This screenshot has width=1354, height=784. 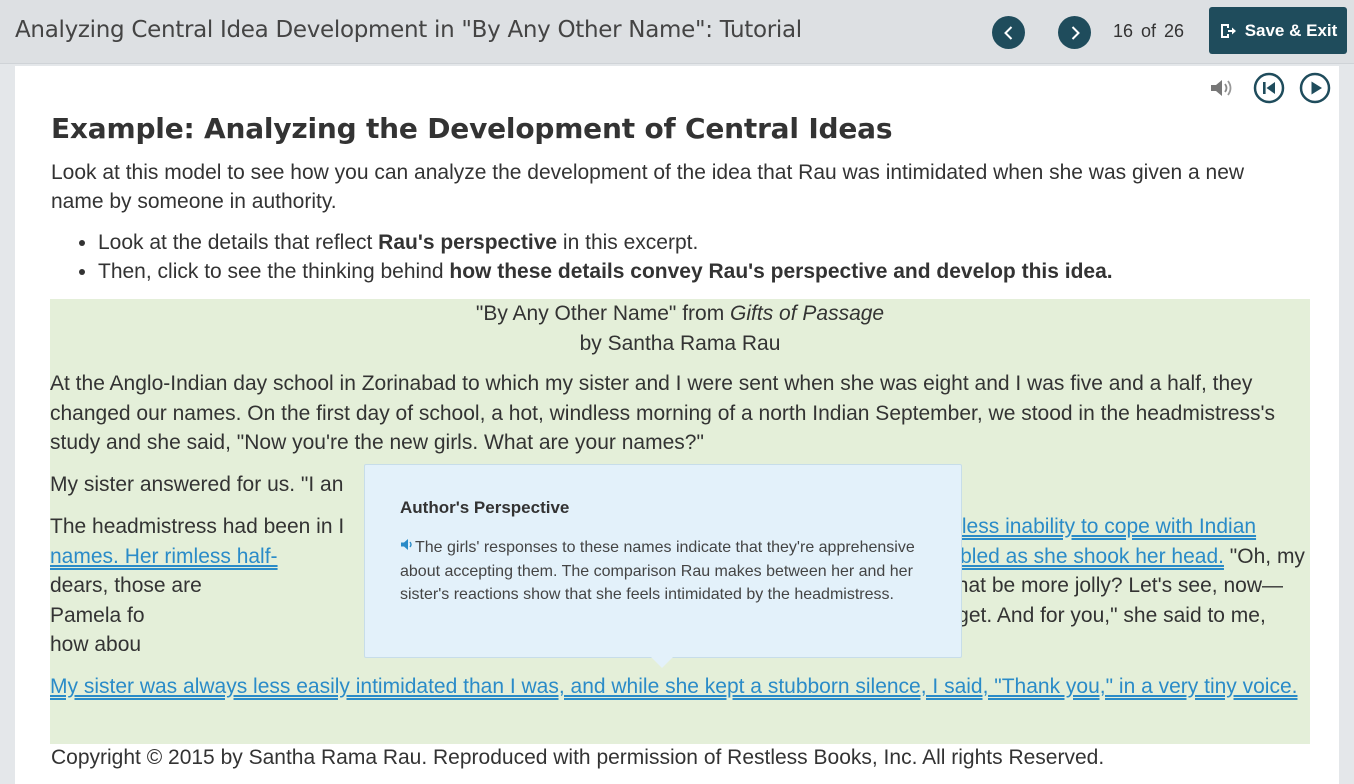 I want to click on page-counter: 16 of 26, so click(x=1152, y=31).